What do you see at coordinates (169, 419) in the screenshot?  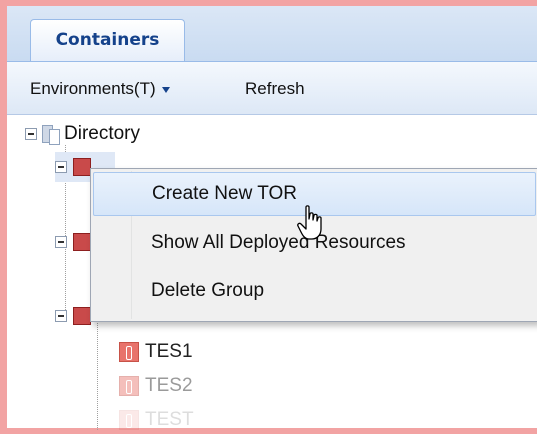 I see `tree-leaf-label: TEST` at bounding box center [169, 419].